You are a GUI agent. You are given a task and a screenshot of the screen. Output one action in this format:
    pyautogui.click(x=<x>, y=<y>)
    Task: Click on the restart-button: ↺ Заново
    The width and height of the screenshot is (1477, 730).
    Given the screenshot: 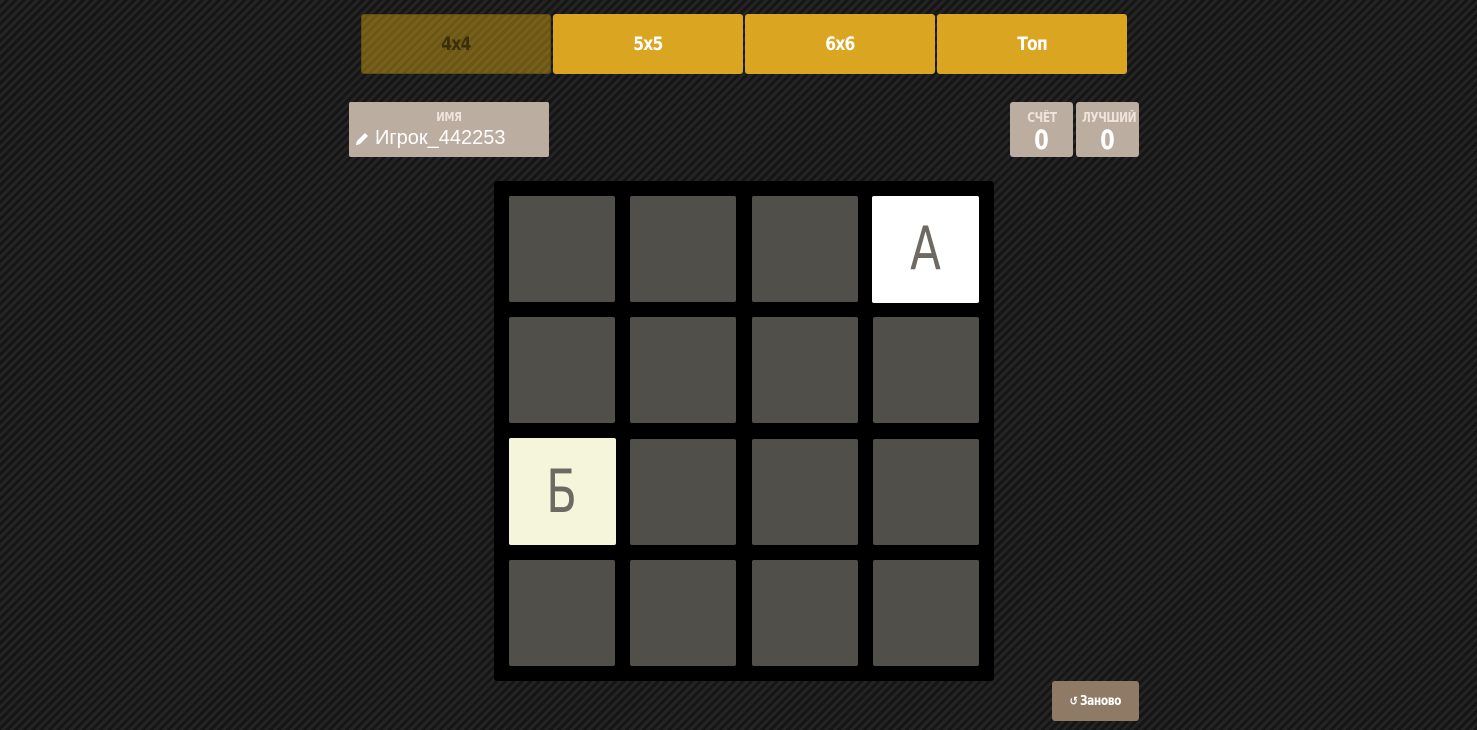 What is the action you would take?
    pyautogui.click(x=1095, y=701)
    